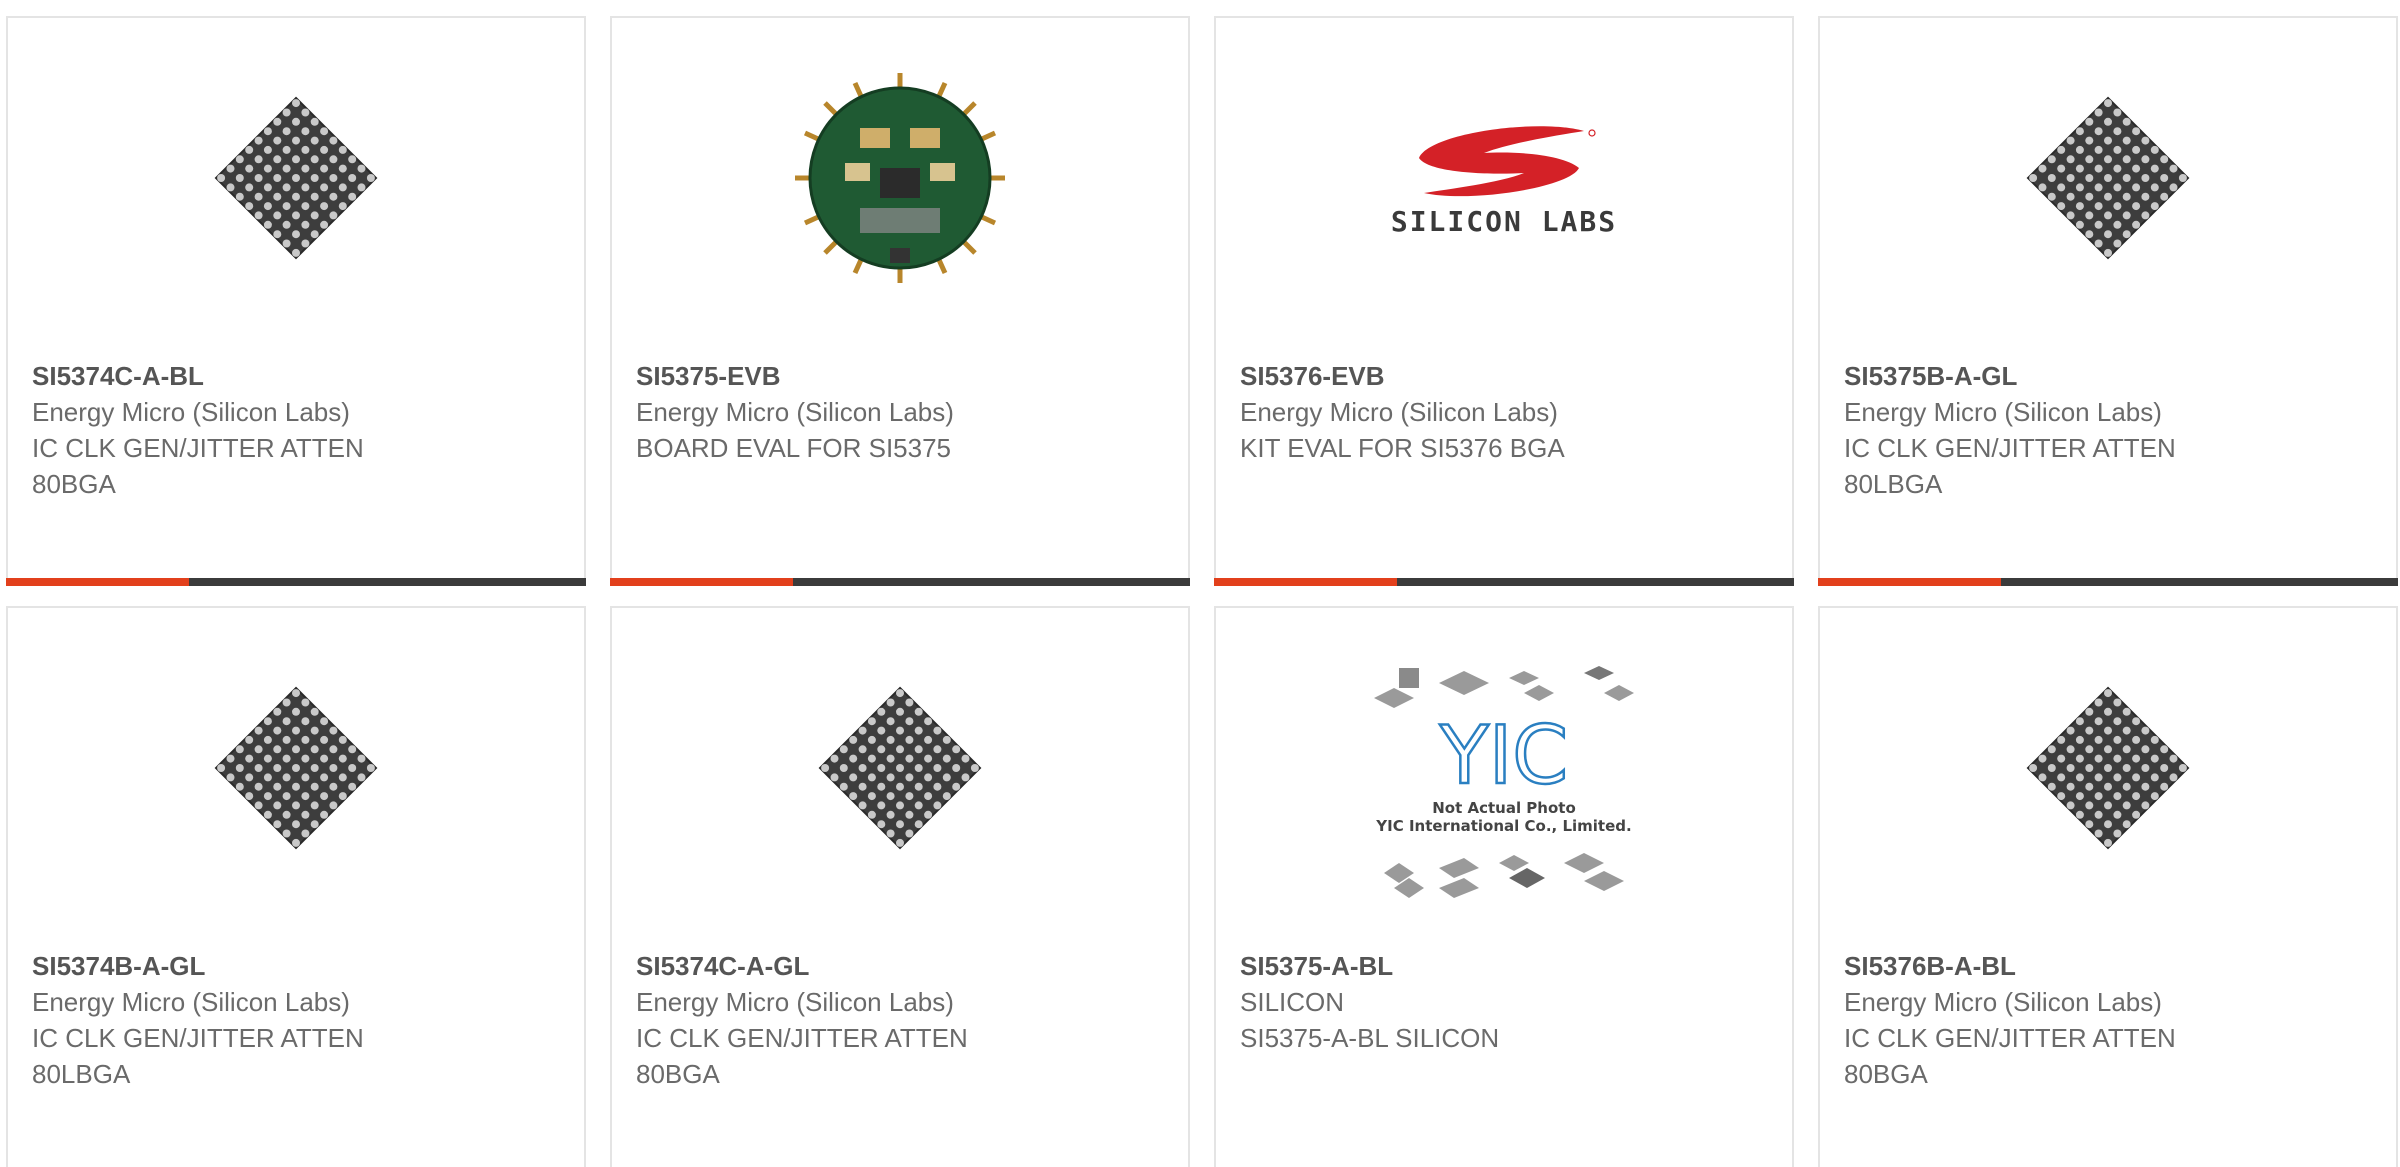  Describe the element at coordinates (1503, 826) in the screenshot. I see `photo-company: YIC International Co., Limited.` at that location.